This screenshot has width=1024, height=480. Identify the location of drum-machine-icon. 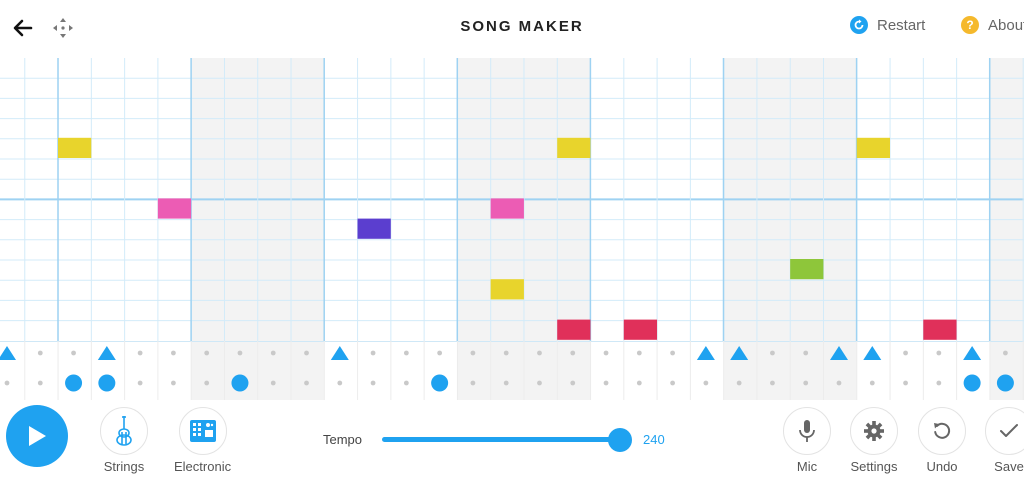
(202, 431).